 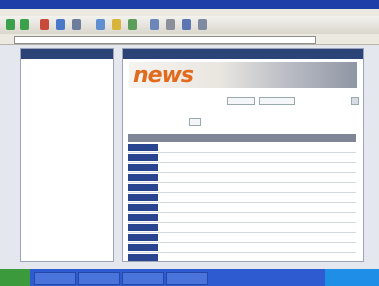 What do you see at coordinates (170, 24) in the screenshot?
I see `print-icon` at bounding box center [170, 24].